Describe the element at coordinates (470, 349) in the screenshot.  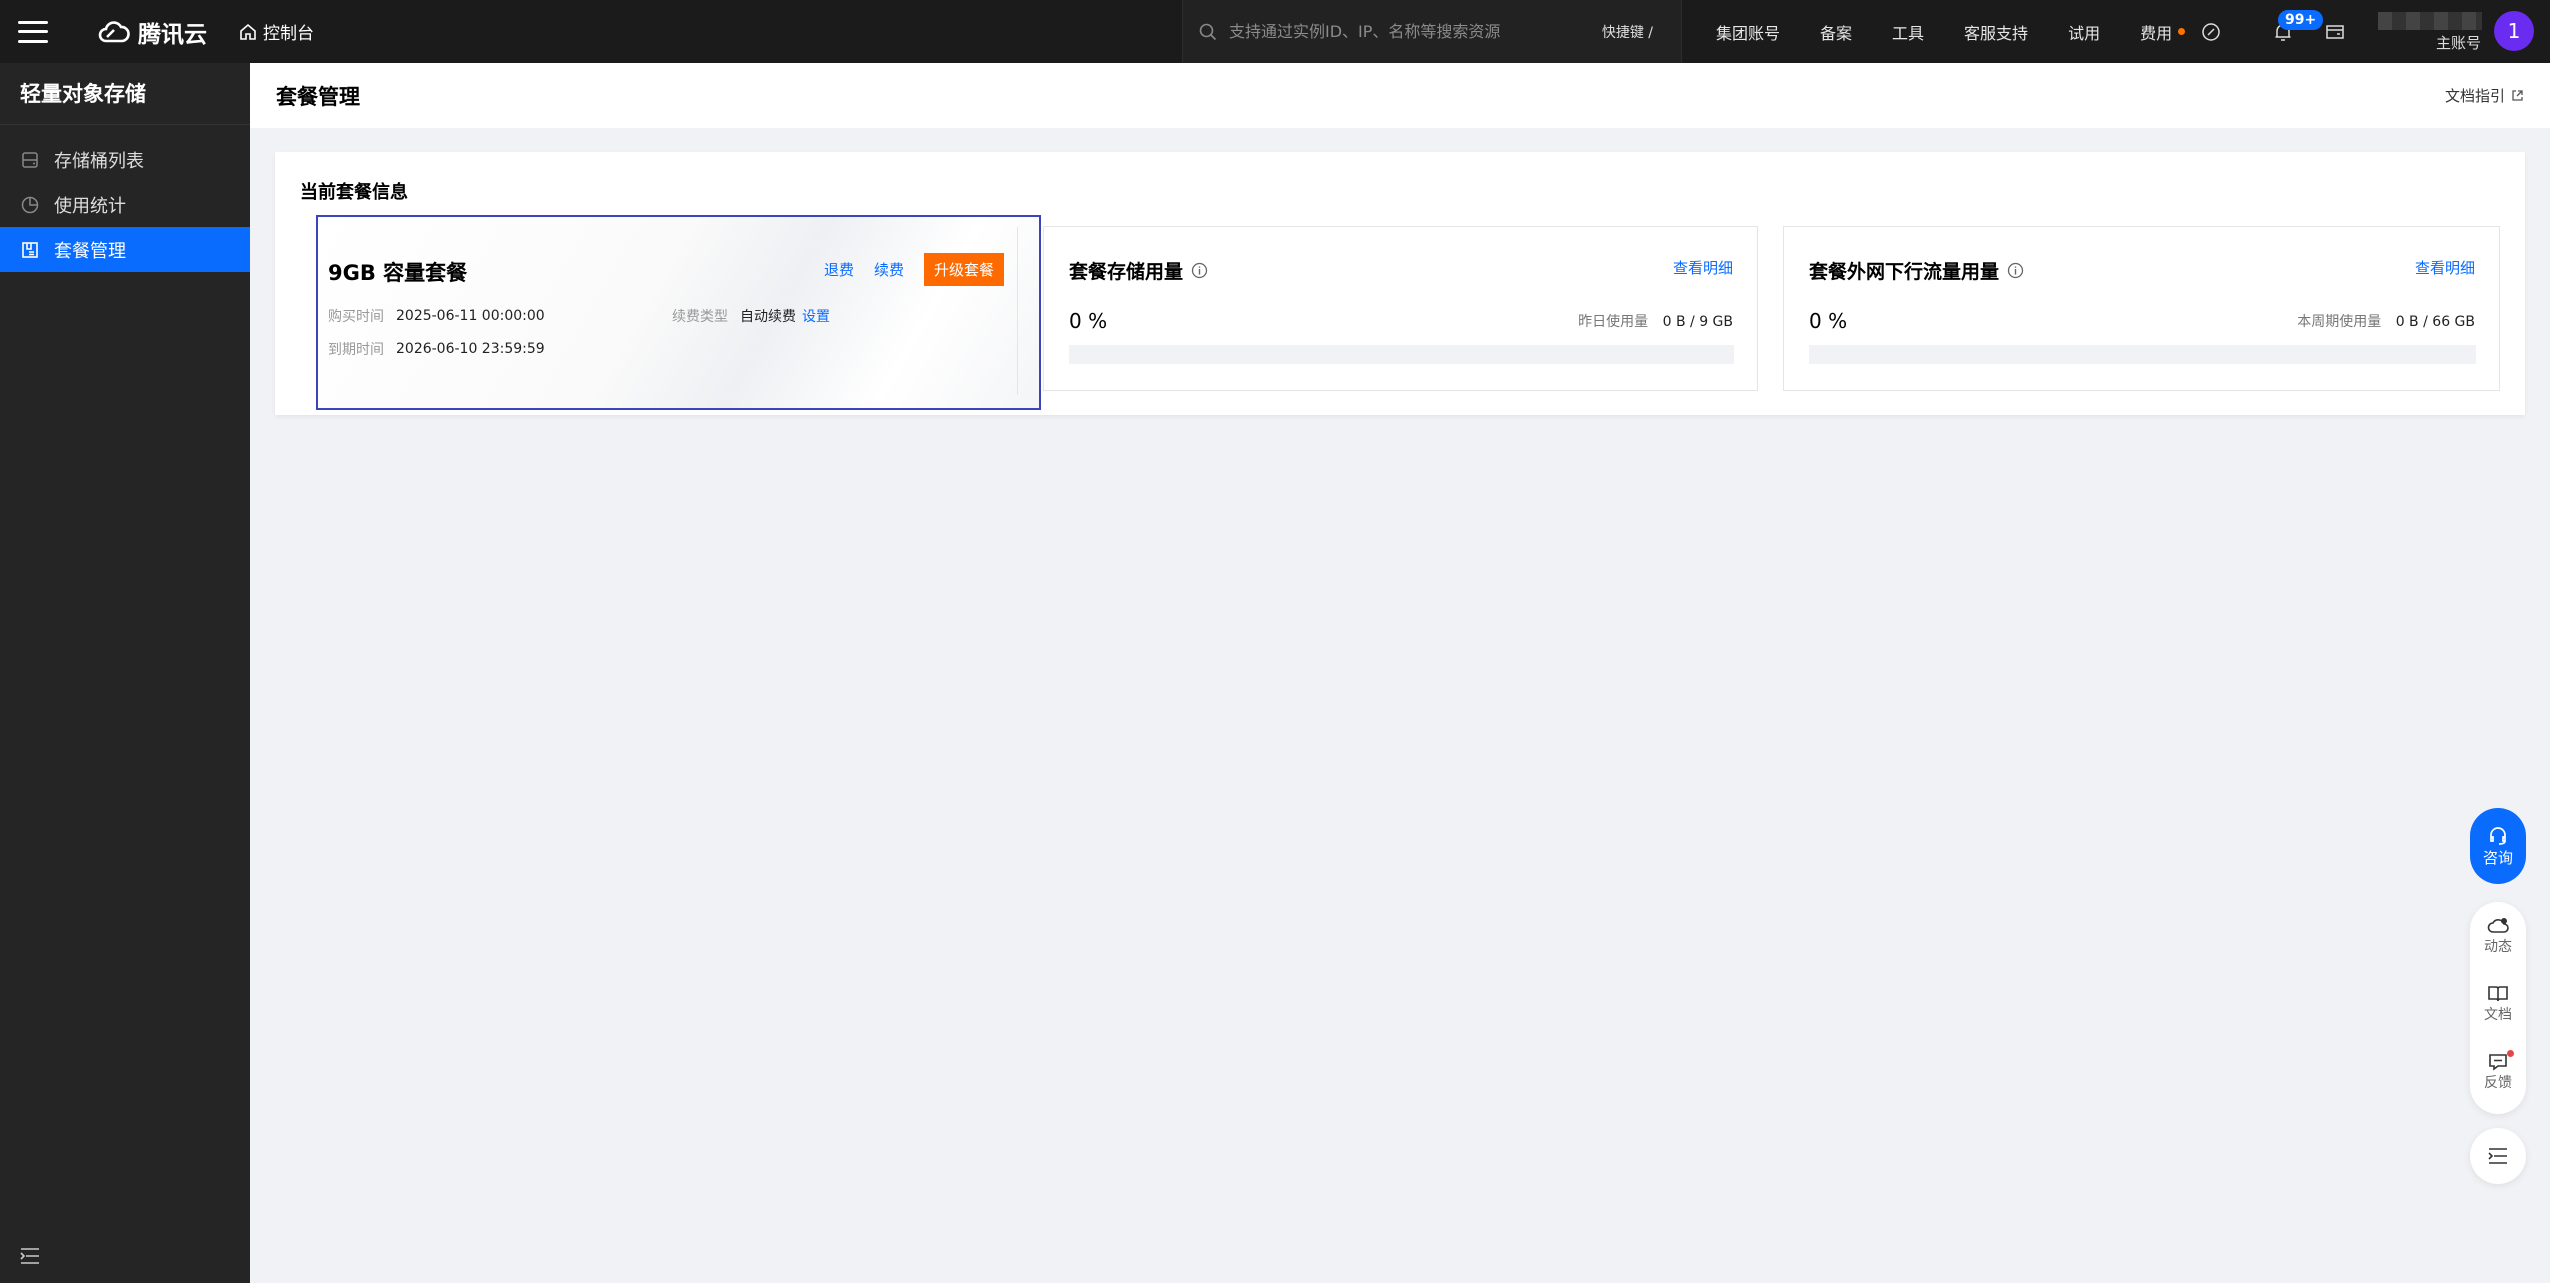
I see `expire-time-value: 2026-06-10 23:59:59` at that location.